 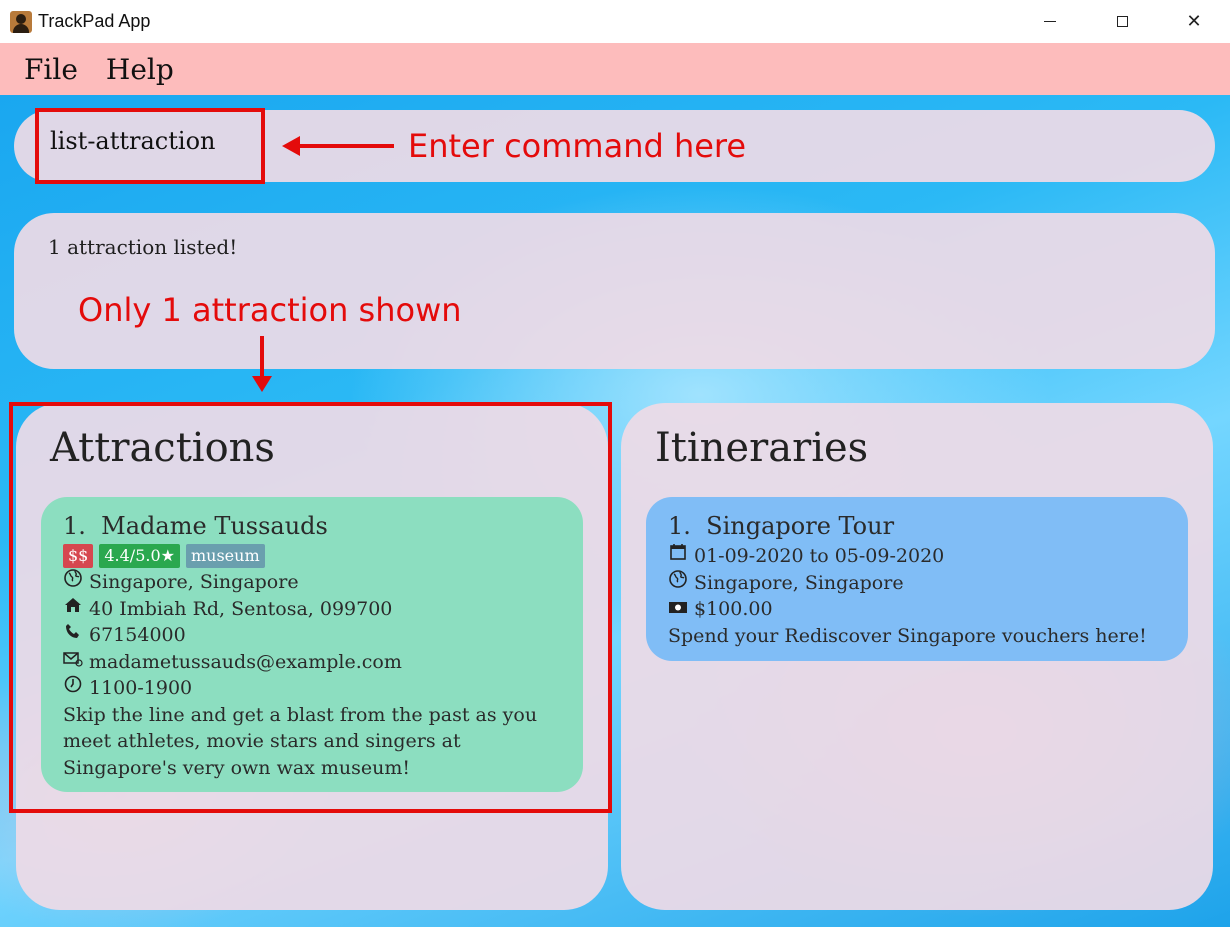 What do you see at coordinates (615, 69) in the screenshot?
I see `menu-bar: File Help` at bounding box center [615, 69].